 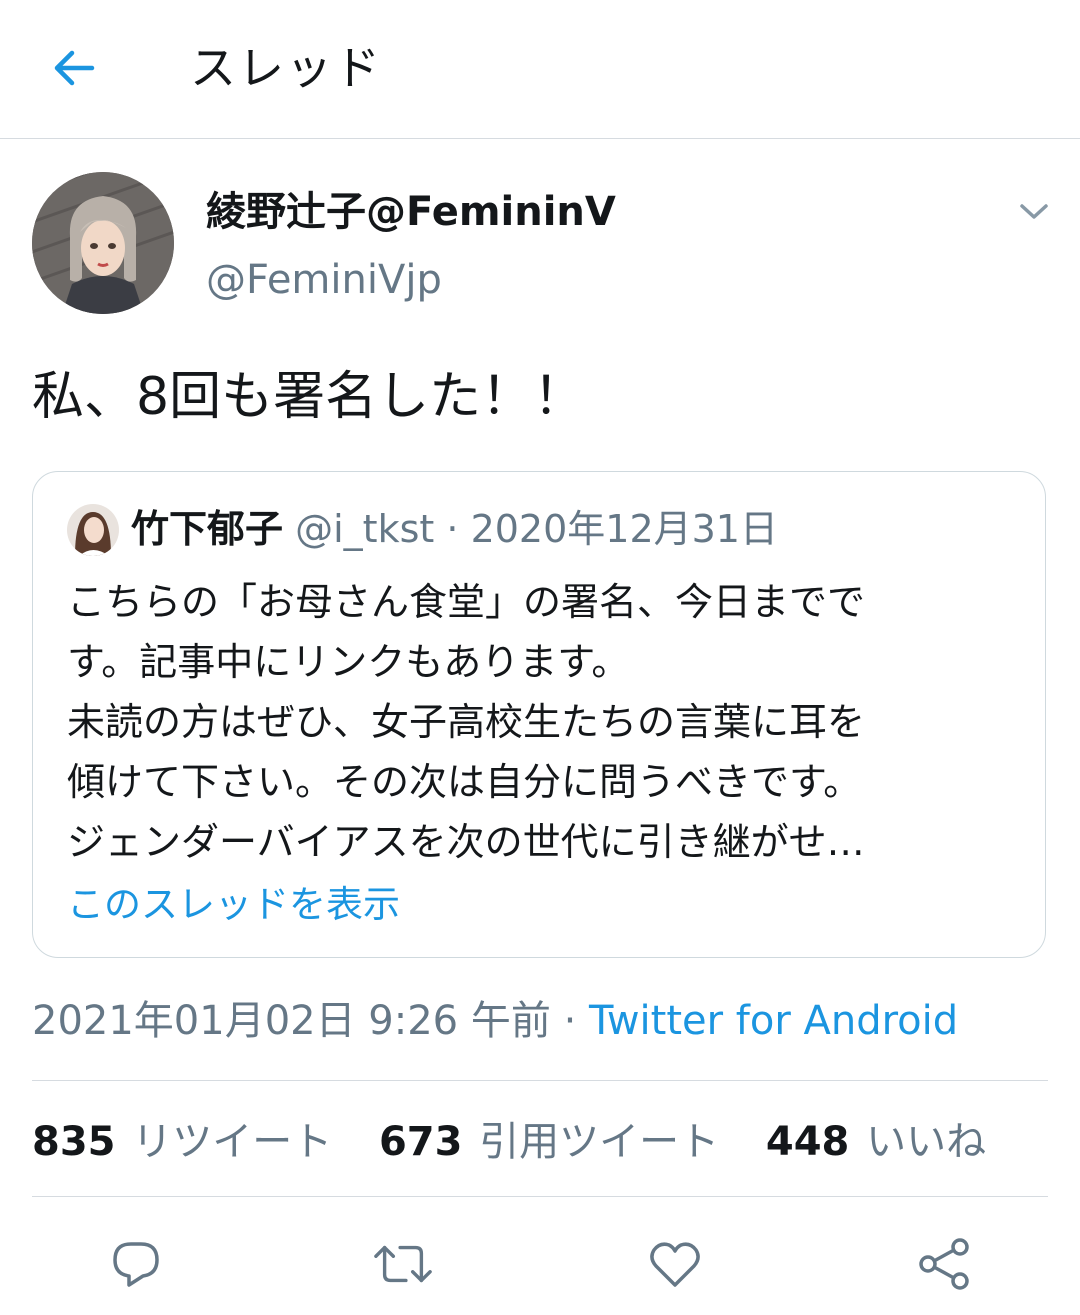 I want to click on reply-icon, so click(x=136, y=1264).